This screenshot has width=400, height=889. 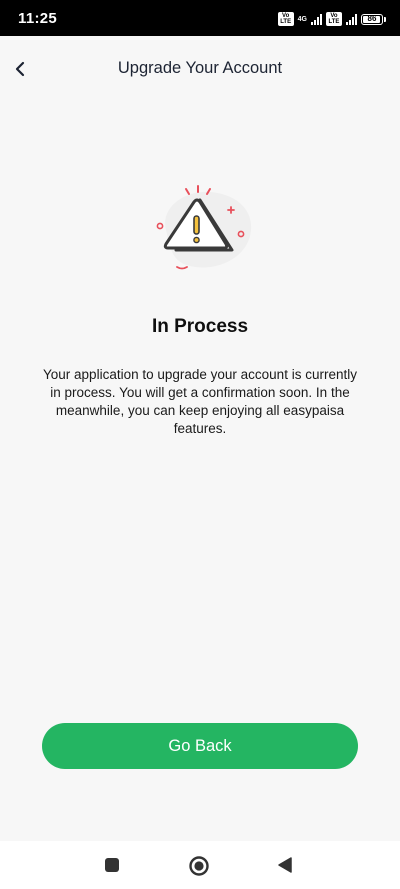 I want to click on network-type: 4G, so click(x=302, y=19).